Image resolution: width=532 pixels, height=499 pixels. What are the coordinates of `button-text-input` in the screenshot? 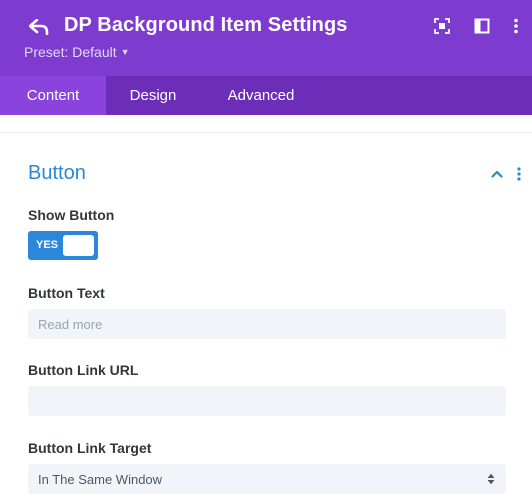 It's located at (267, 324).